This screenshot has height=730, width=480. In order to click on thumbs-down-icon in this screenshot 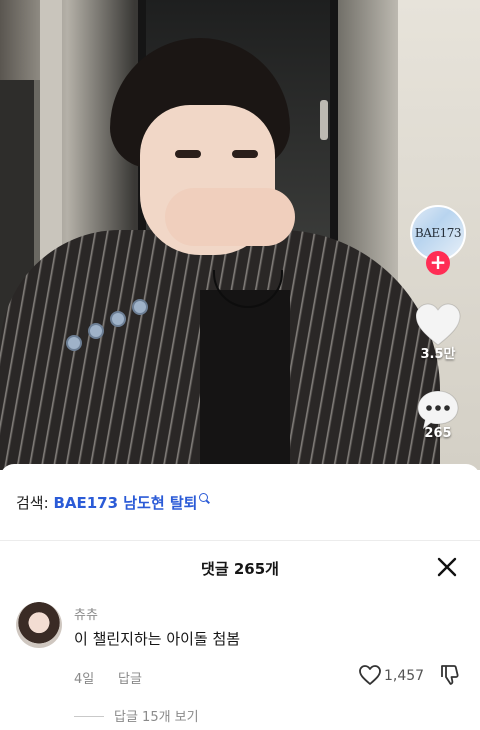, I will do `click(450, 675)`.